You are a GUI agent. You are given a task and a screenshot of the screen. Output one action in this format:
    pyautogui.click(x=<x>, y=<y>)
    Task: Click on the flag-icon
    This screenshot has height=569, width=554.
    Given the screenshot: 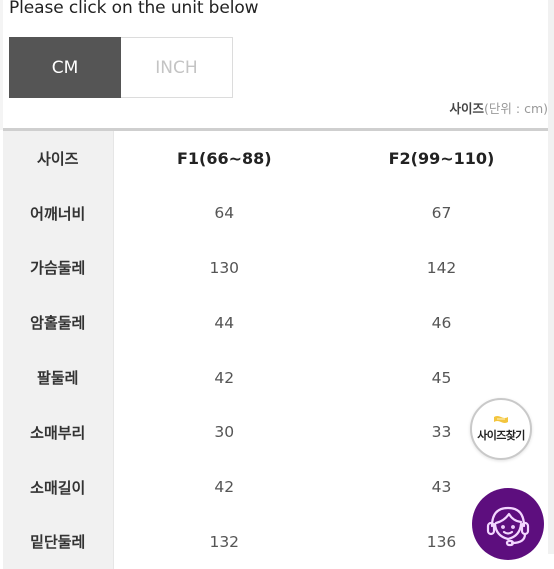 What is the action you would take?
    pyautogui.click(x=501, y=419)
    